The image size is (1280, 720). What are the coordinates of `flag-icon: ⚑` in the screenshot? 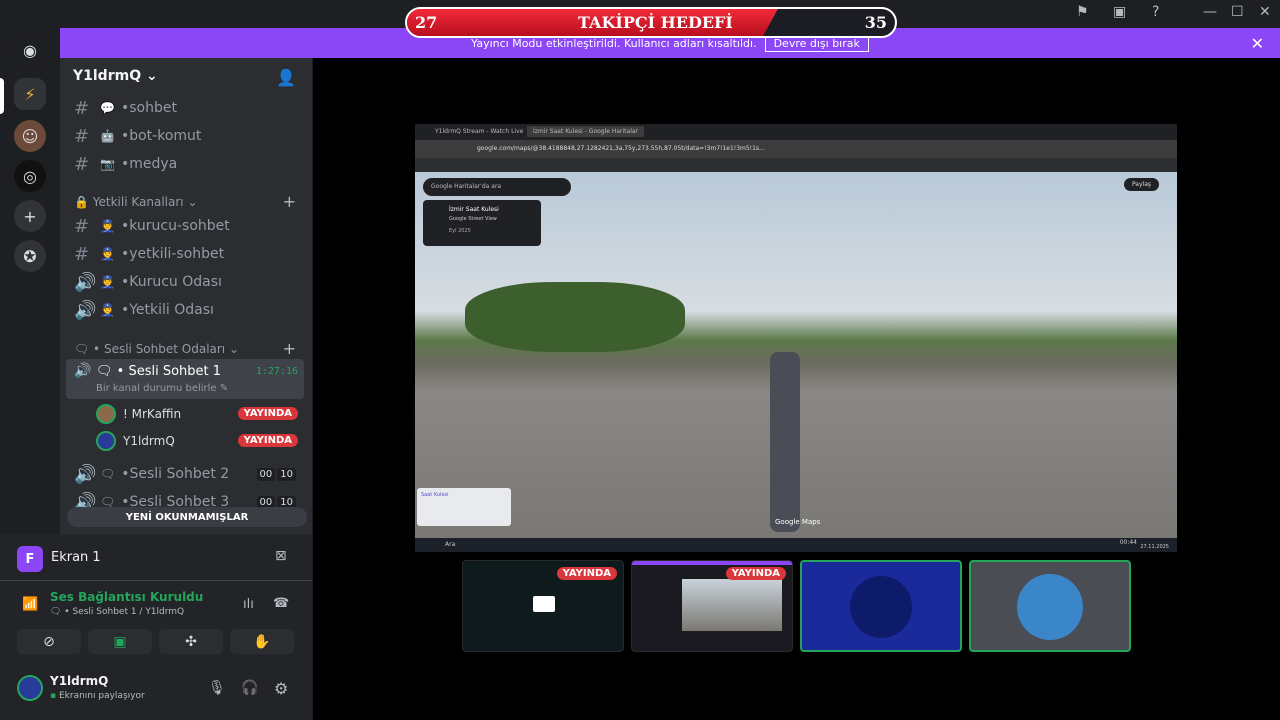 It's located at (1082, 12).